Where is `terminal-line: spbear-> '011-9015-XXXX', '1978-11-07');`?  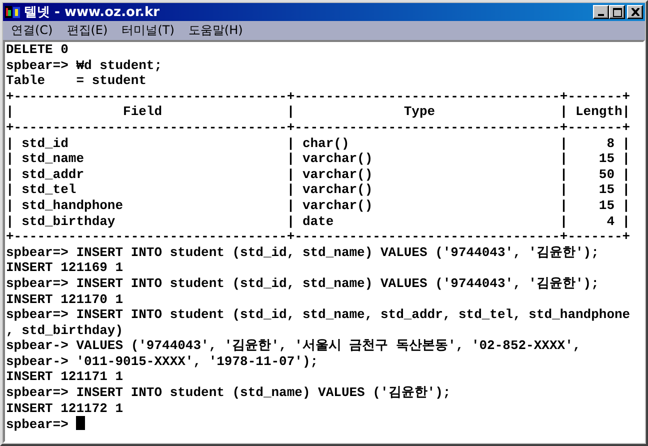 terminal-line: spbear-> '011-9015-XXXX', '1978-11-07'); is located at coordinates (162, 361).